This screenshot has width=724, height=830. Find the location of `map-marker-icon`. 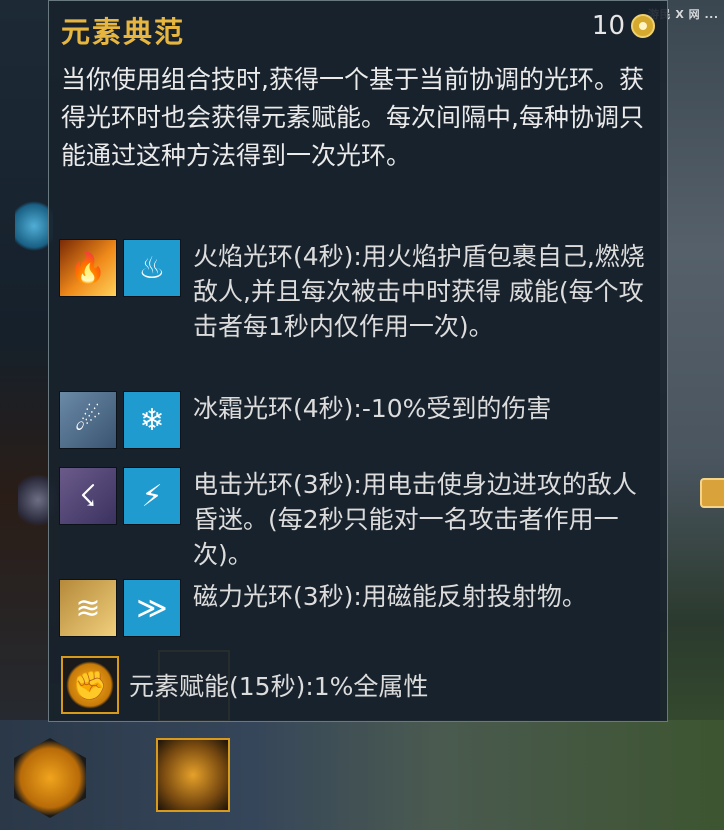

map-marker-icon is located at coordinates (712, 493).